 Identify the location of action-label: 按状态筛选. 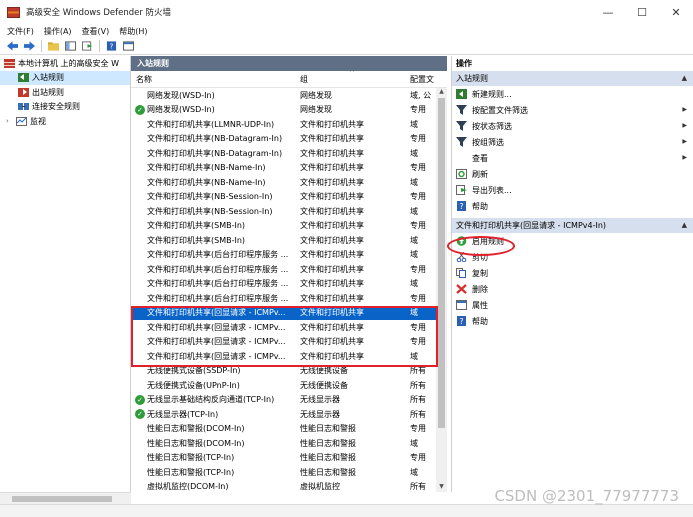
(492, 126).